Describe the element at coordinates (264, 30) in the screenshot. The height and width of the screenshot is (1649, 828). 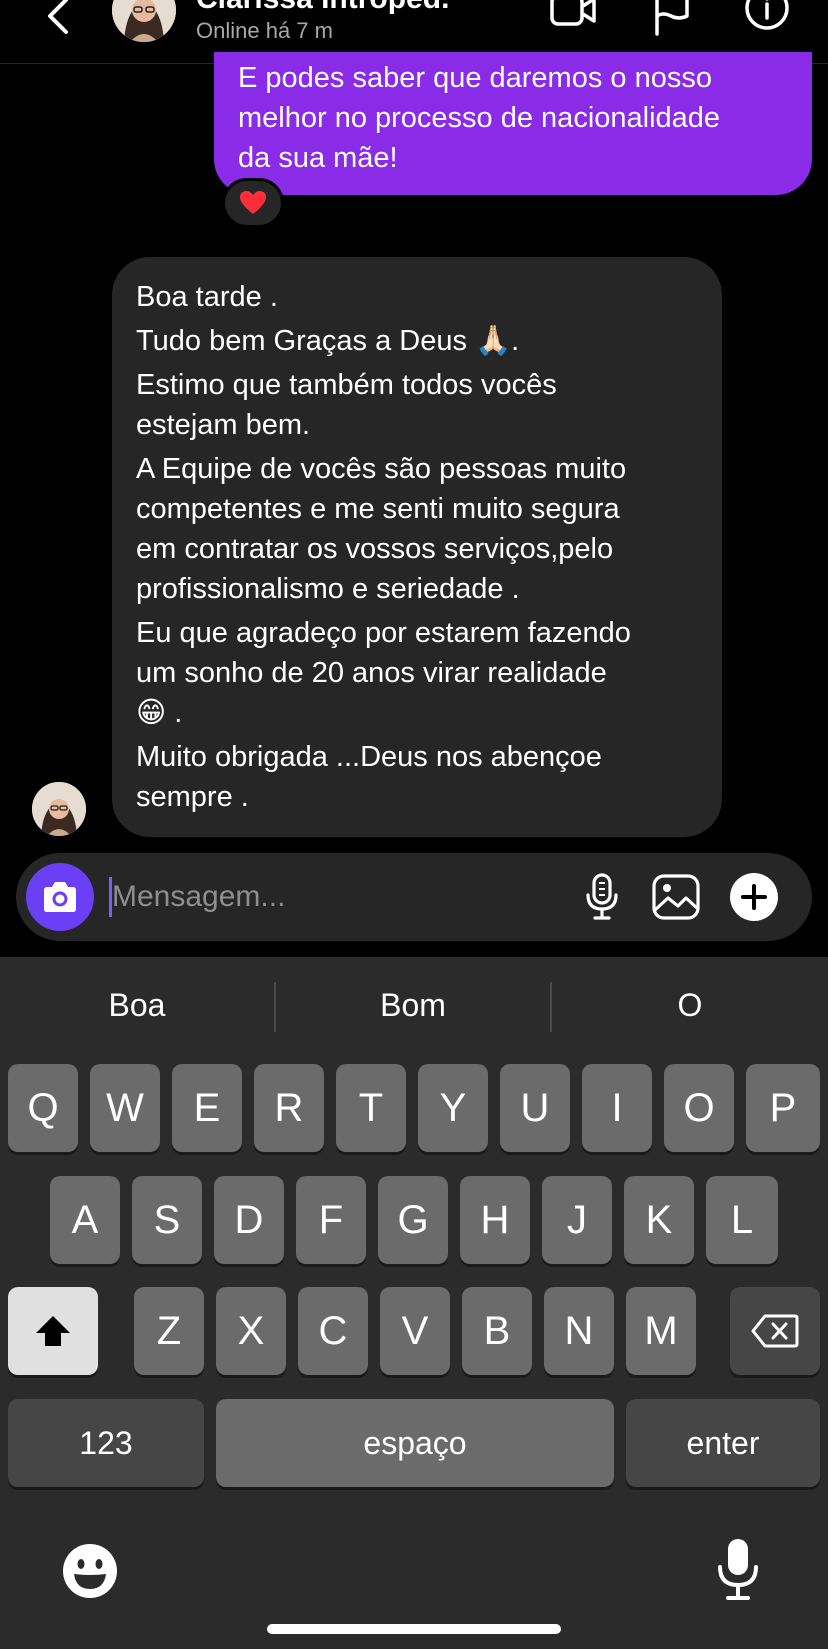
I see `online-status: Online há 7 m` at that location.